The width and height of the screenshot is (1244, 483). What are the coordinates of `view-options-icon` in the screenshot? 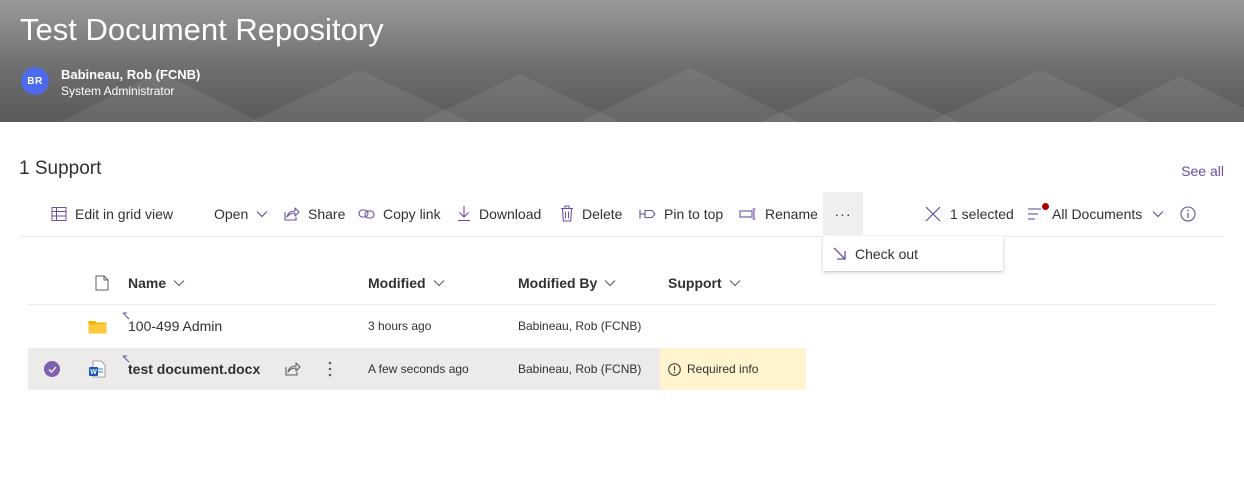 It's located at (1038, 211).